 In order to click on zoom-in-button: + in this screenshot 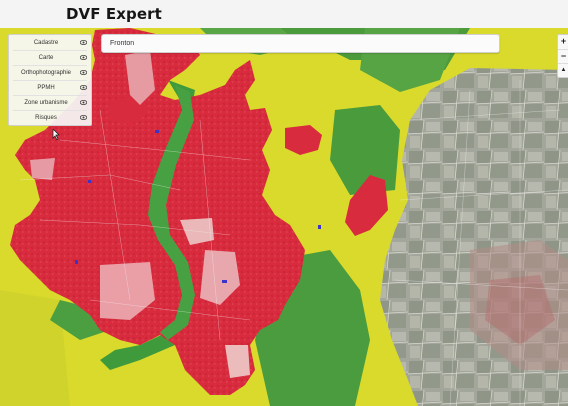, I will do `click(563, 41)`.